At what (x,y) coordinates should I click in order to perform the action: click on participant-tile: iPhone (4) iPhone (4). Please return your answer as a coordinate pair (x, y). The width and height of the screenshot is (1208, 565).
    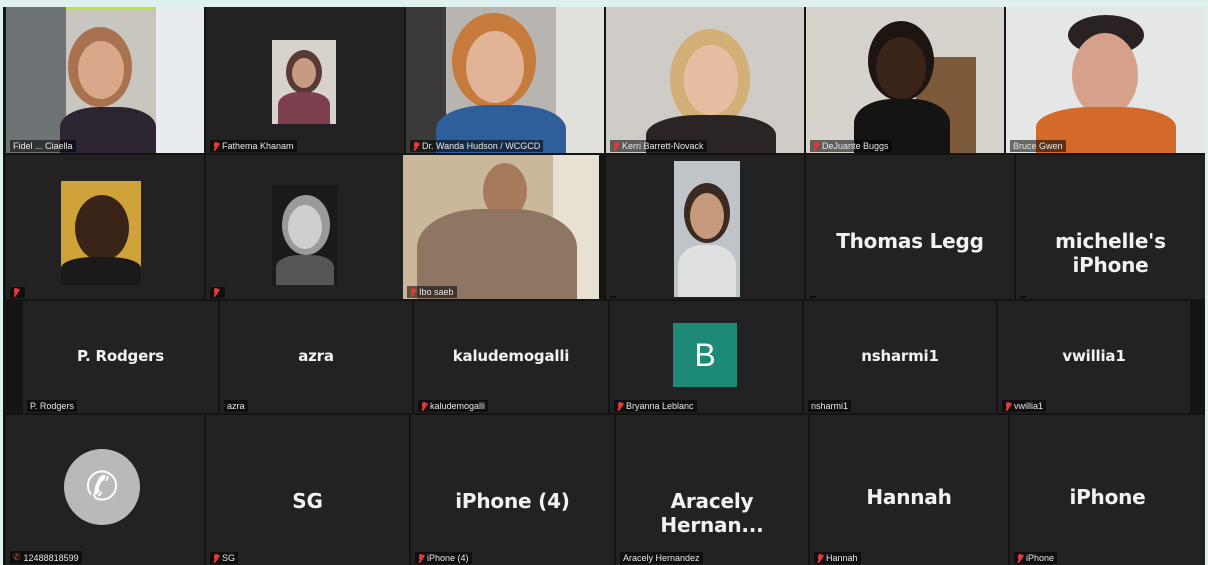
    Looking at the image, I should click on (512, 490).